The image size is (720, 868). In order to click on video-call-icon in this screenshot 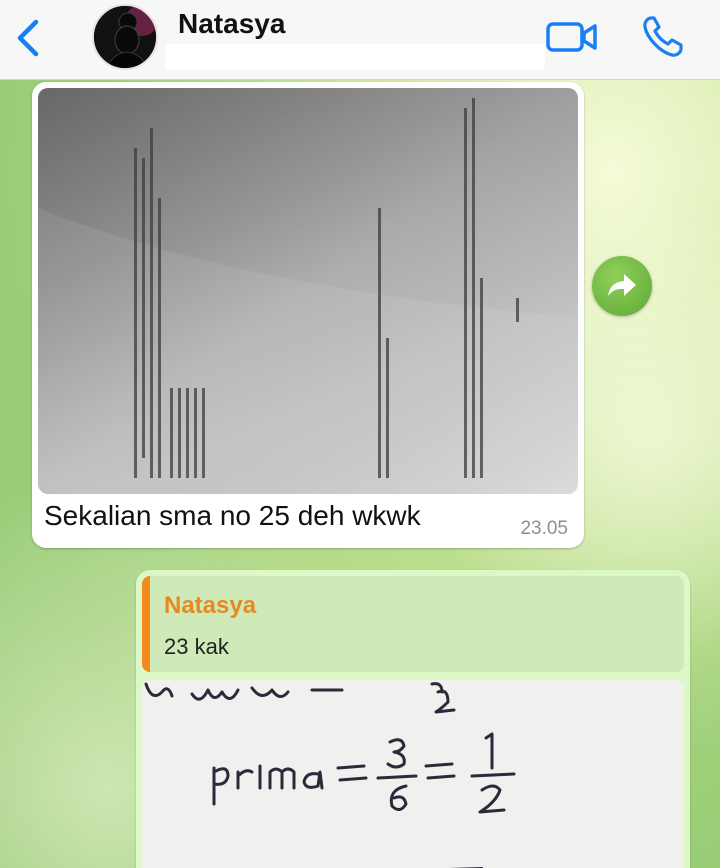, I will do `click(572, 37)`.